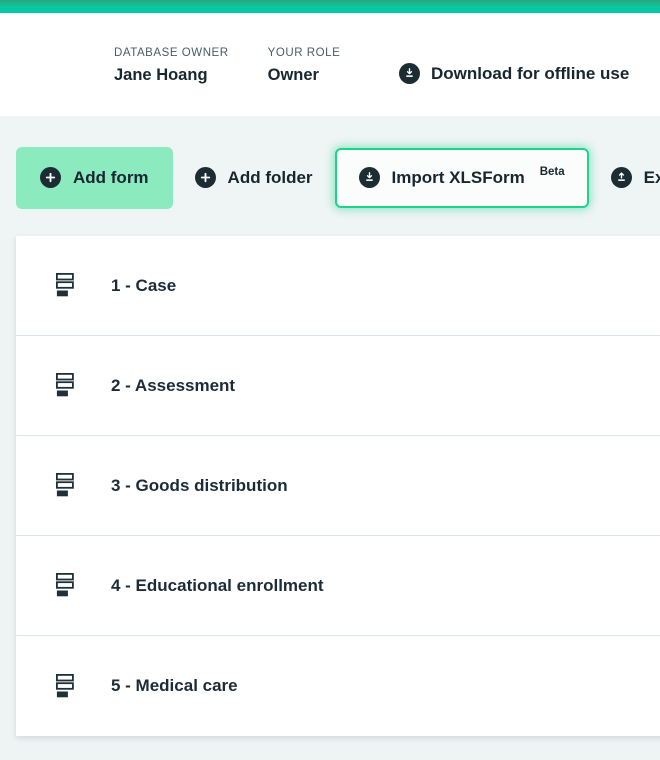 This screenshot has height=760, width=660. Describe the element at coordinates (338, 386) in the screenshot. I see `list-item: 2 - Assessment` at that location.